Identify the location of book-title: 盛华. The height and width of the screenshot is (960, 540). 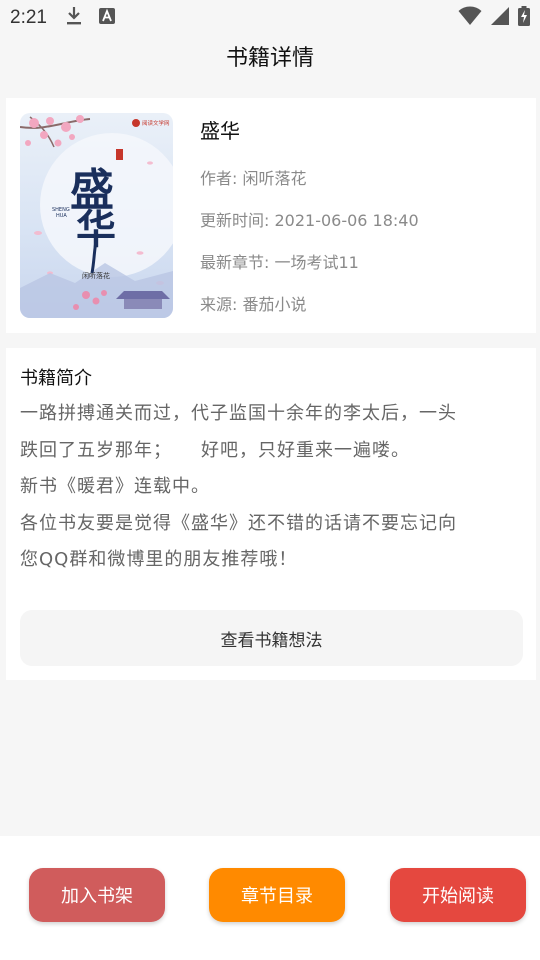
(220, 131).